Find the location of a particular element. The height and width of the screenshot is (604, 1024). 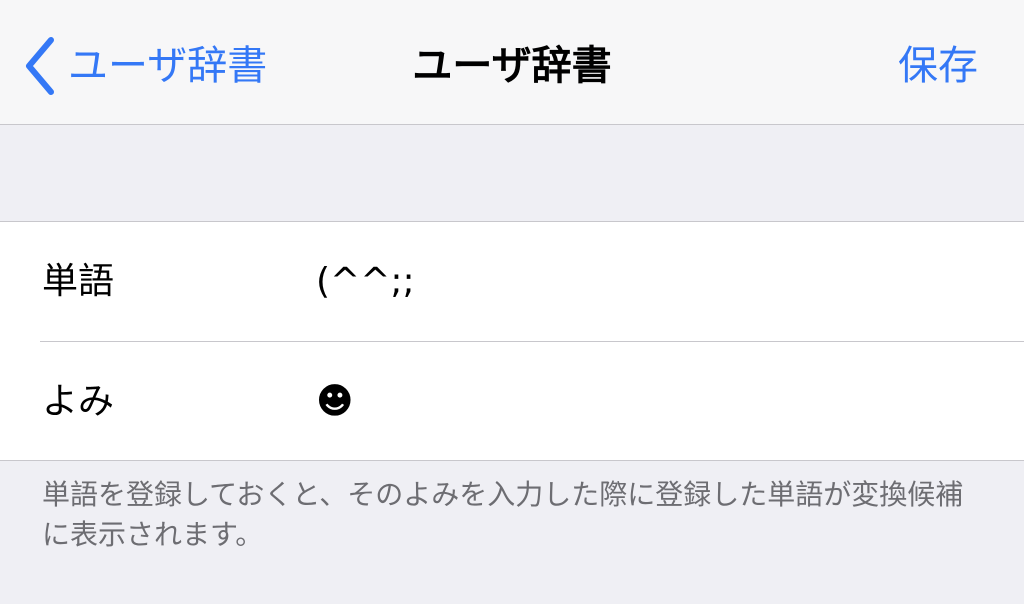

save-button: 保存 is located at coordinates (938, 66).